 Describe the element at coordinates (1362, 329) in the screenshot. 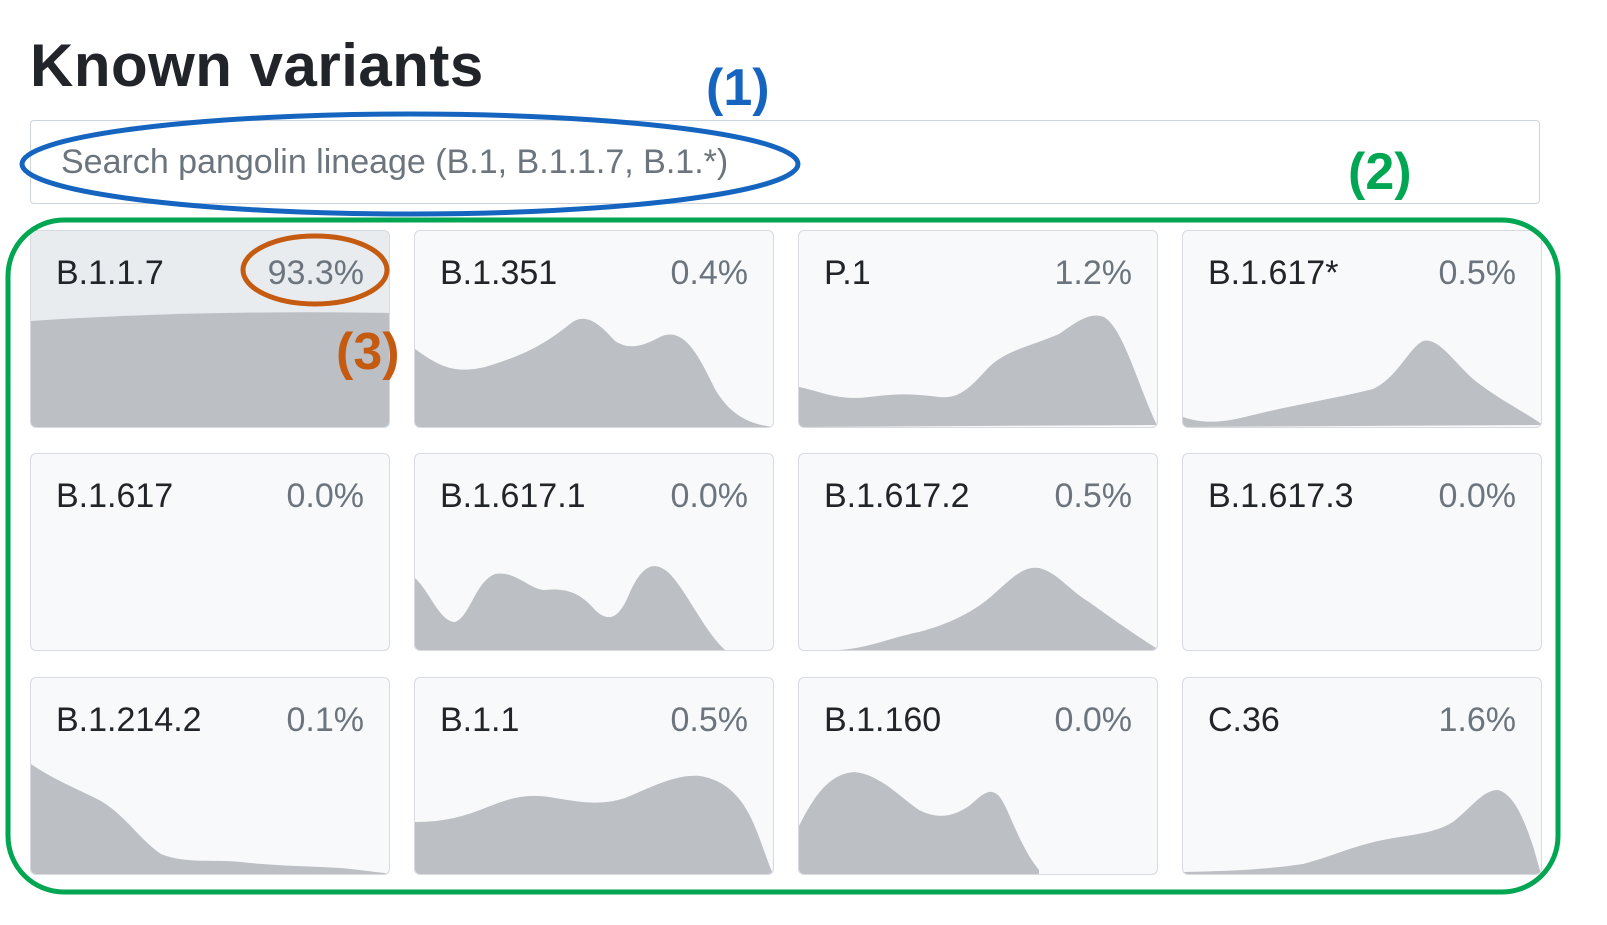

I see `variant-card-b1617-star: B.1.617* 0.5%` at that location.